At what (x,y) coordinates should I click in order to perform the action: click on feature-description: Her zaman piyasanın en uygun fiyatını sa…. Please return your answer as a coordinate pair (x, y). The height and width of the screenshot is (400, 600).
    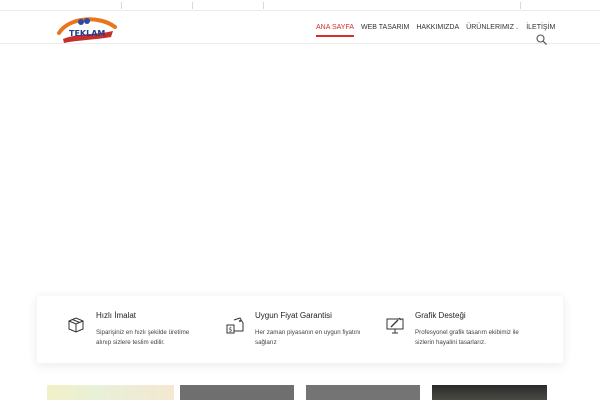
    Looking at the image, I should click on (308, 338).